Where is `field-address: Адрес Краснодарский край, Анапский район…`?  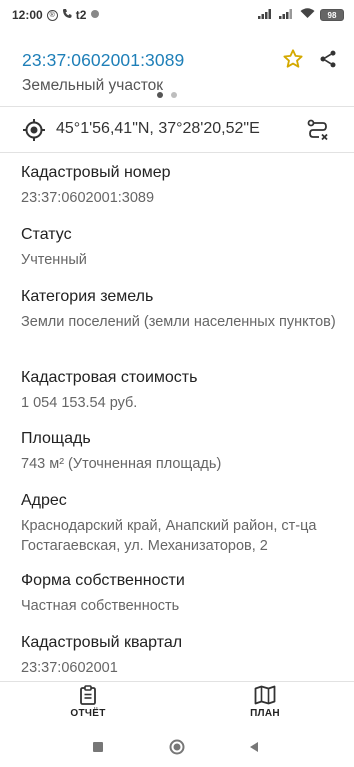
field-address: Адрес Краснодарский край, Анапский район… is located at coordinates (181, 523).